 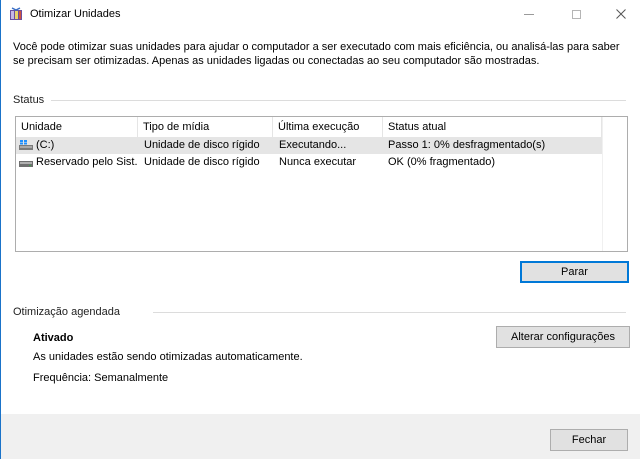 I want to click on close-button: Fechar, so click(x=589, y=440).